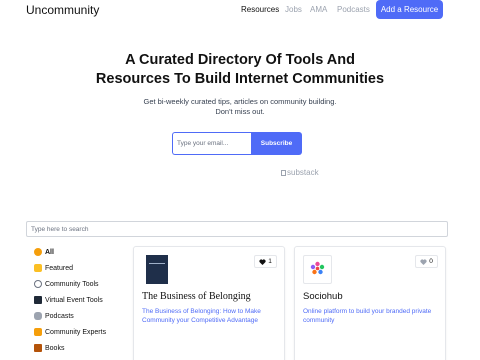 Image resolution: width=480 pixels, height=360 pixels. I want to click on substack-badge: substack, so click(300, 172).